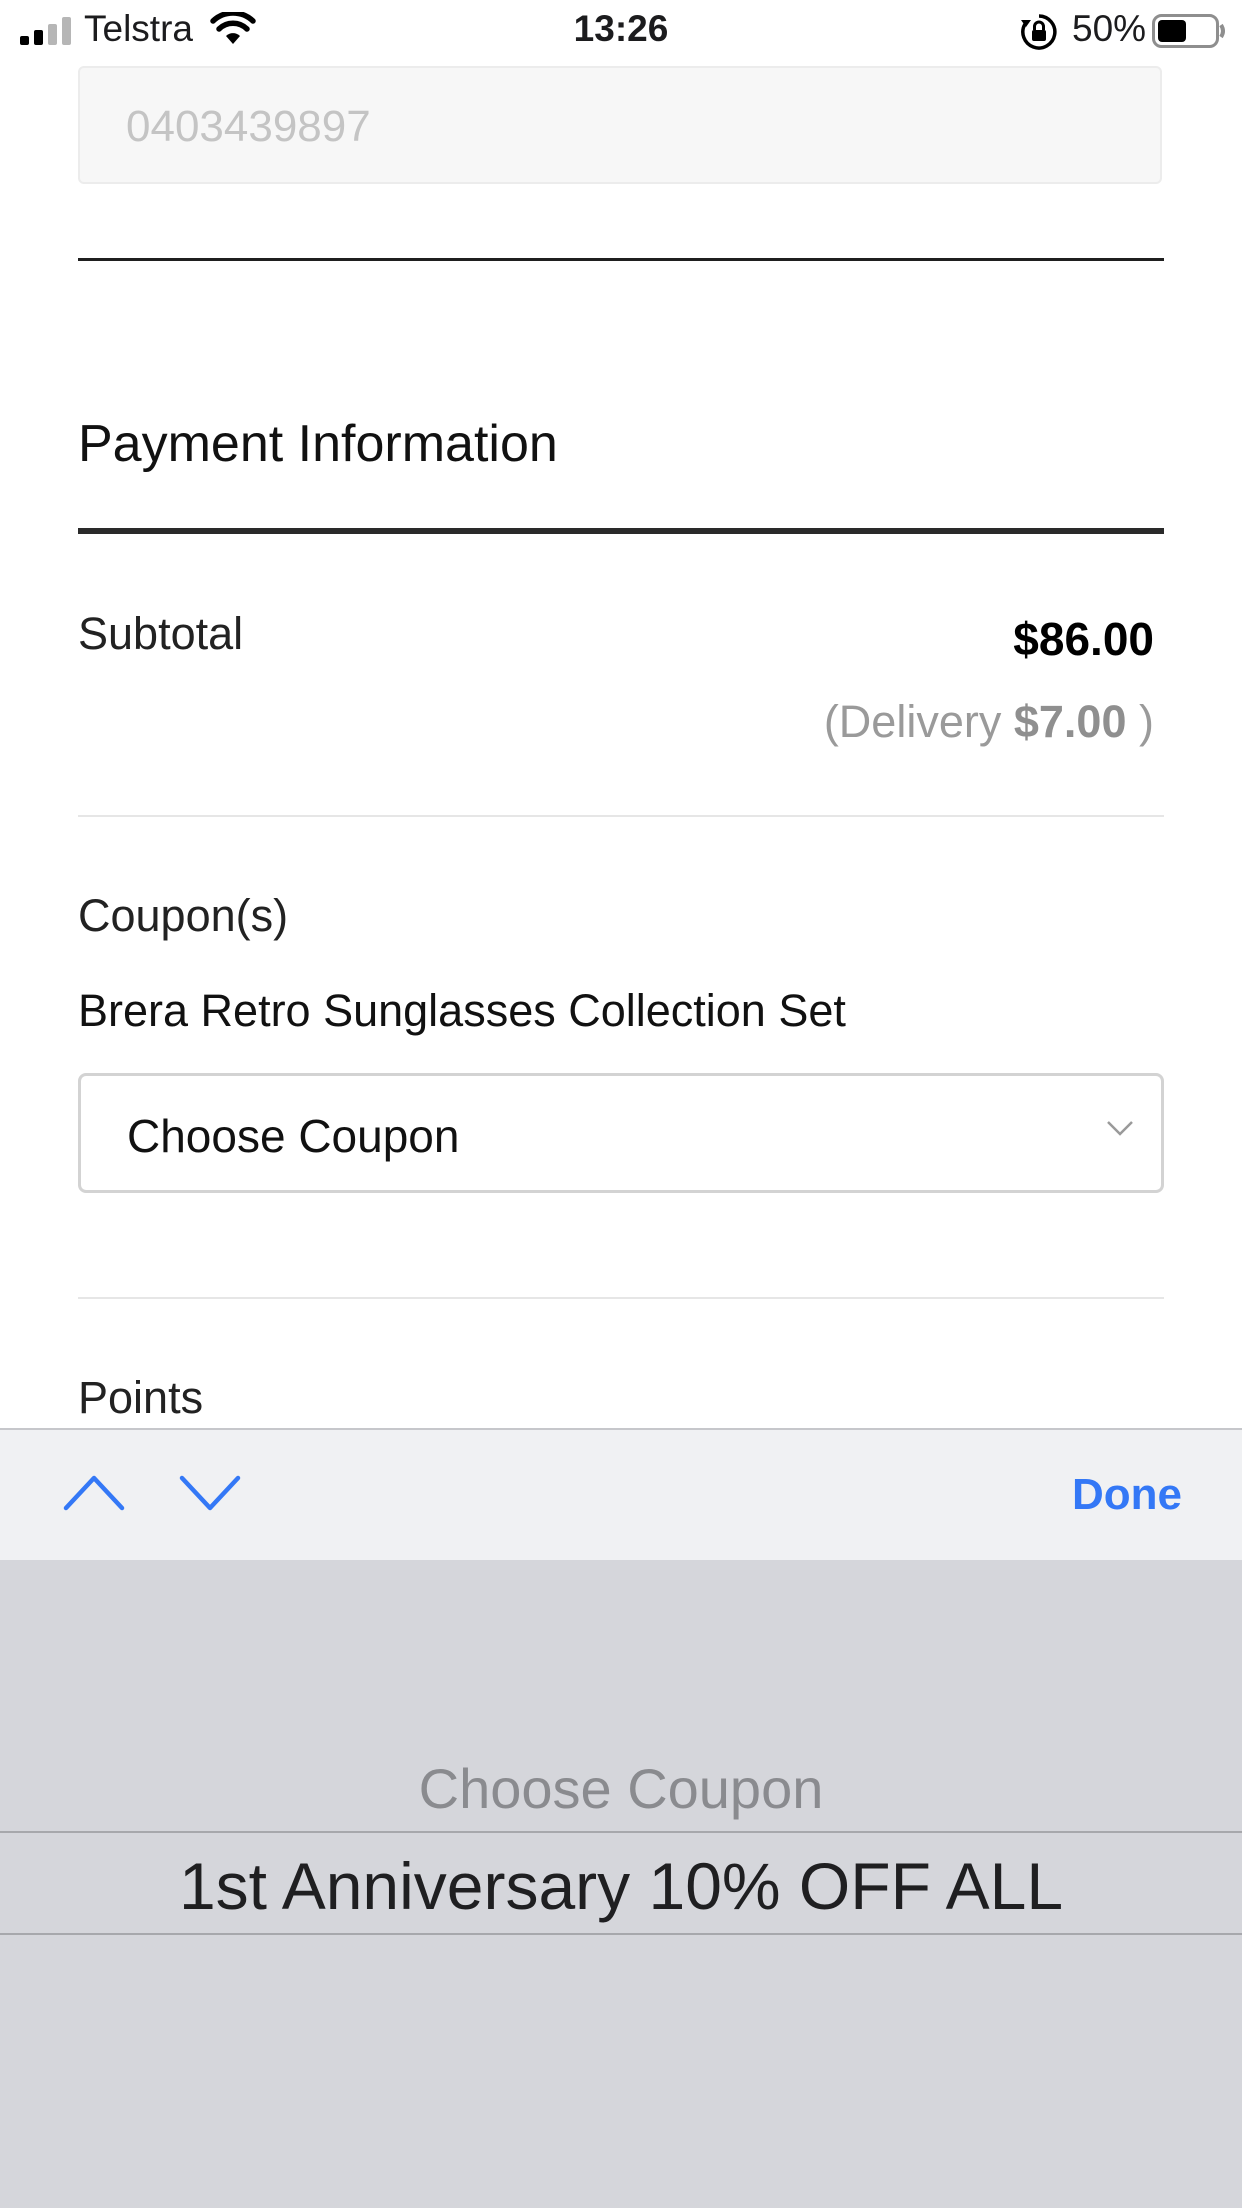  I want to click on orientation-lock-icon, so click(1039, 32).